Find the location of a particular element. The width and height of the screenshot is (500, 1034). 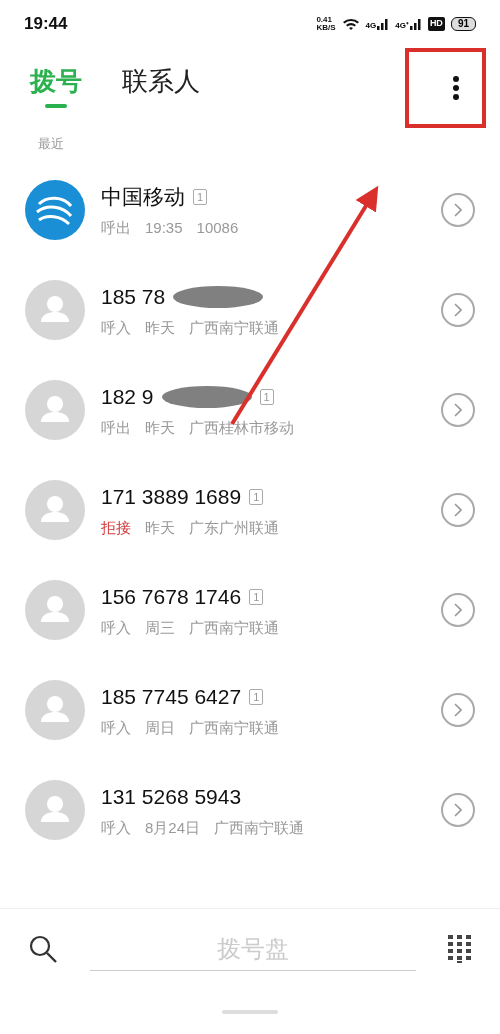

hd-badge: HD is located at coordinates (436, 24).